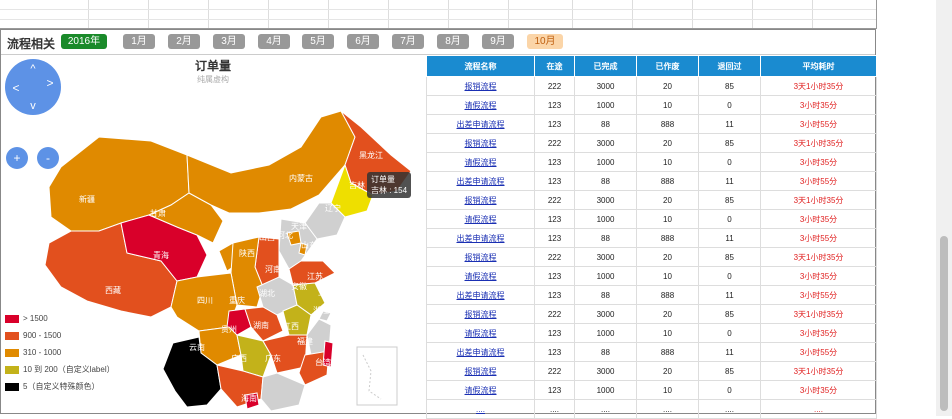 The width and height of the screenshot is (952, 419). I want to click on table-row: 报销流程 222 3000 20 85 3天1小时35分, so click(651, 143).